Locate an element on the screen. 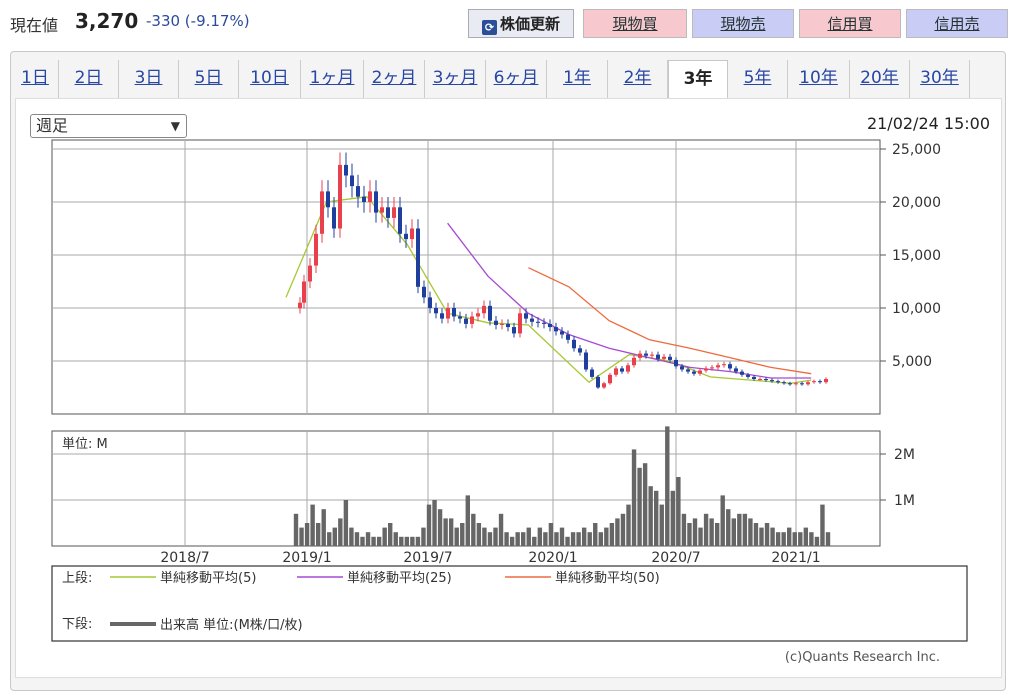 This screenshot has width=1024, height=691. x-tick-label: 2020/1 is located at coordinates (552, 558).